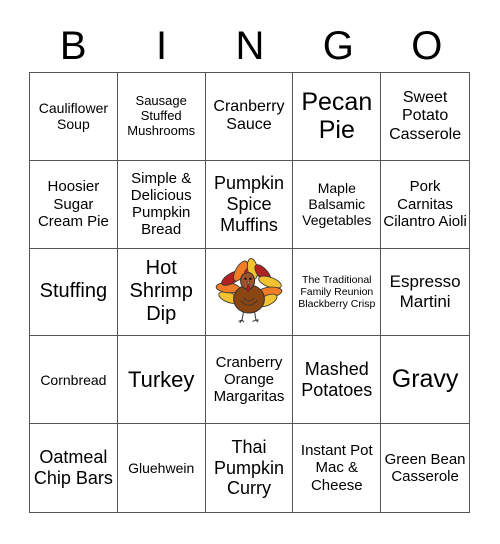 The image size is (500, 544). I want to click on free-space, so click(249, 292).